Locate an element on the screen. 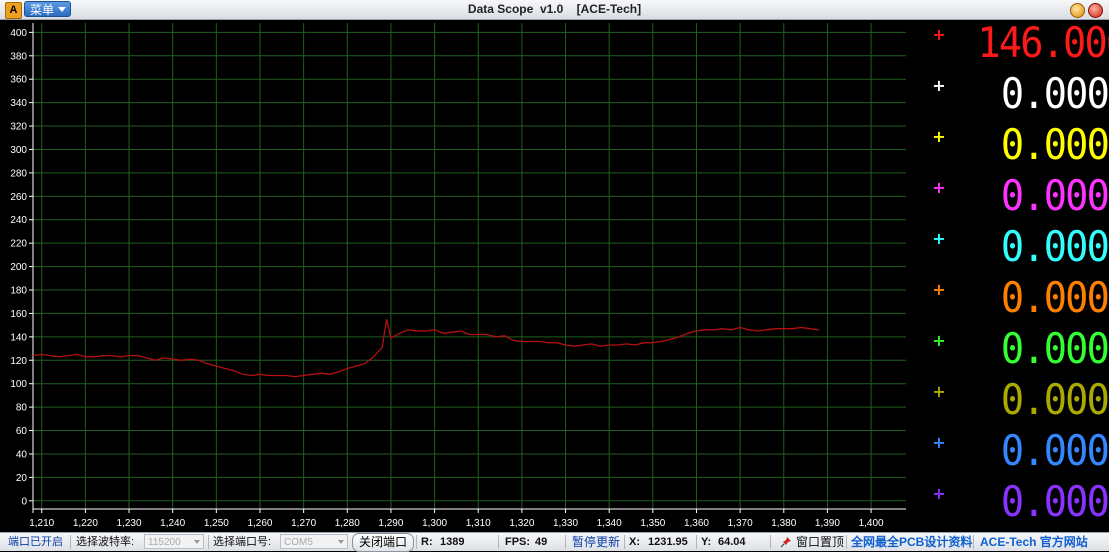  ace-tech-website-link: ACE-Tech 官方网站 is located at coordinates (1034, 542).